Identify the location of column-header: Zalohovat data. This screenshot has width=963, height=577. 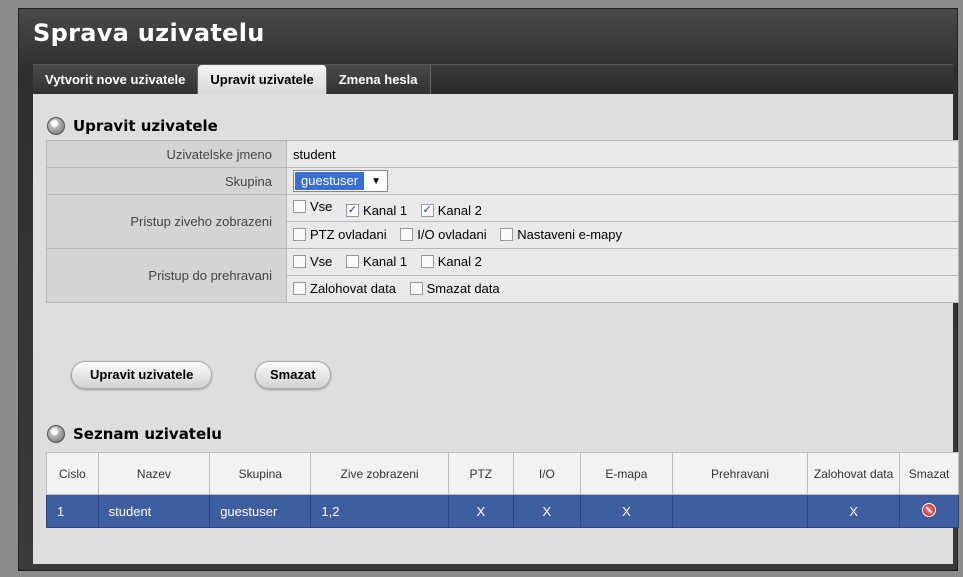
(854, 473).